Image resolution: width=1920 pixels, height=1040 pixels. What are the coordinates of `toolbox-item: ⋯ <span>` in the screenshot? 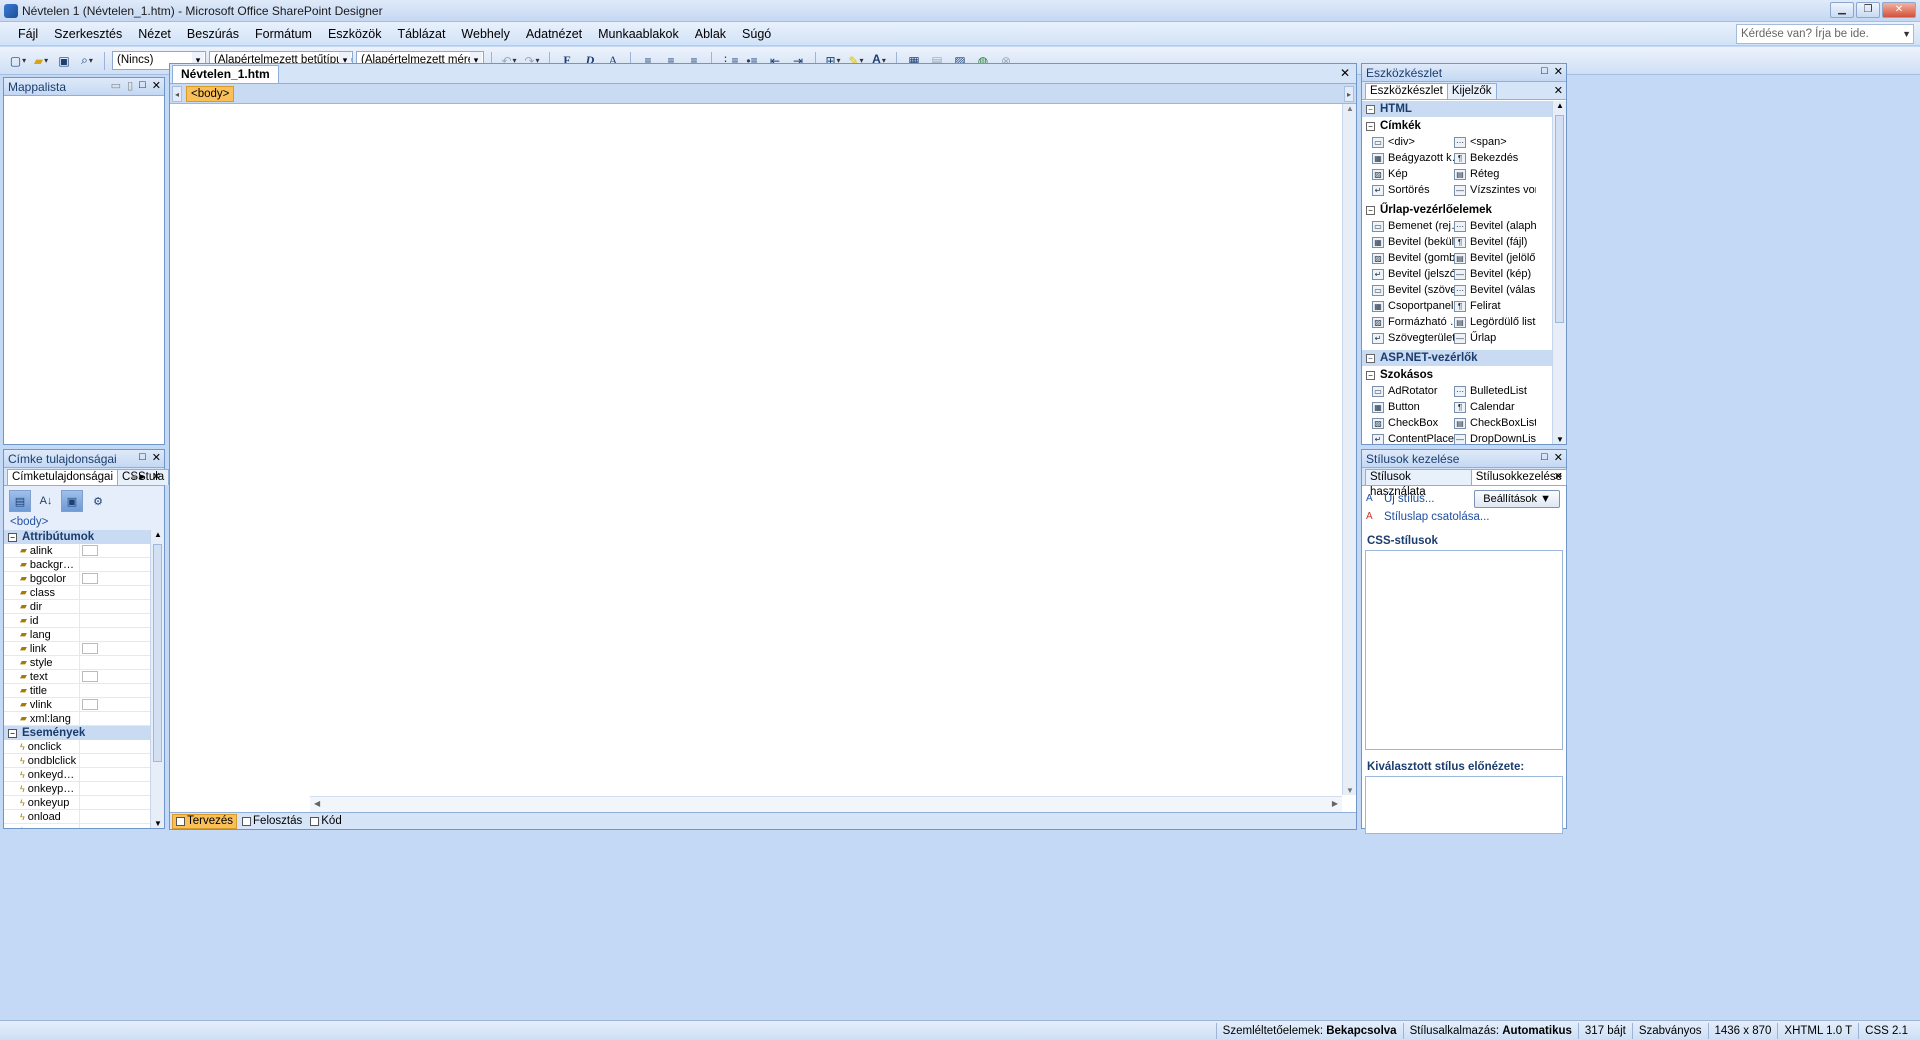 It's located at (1495, 142).